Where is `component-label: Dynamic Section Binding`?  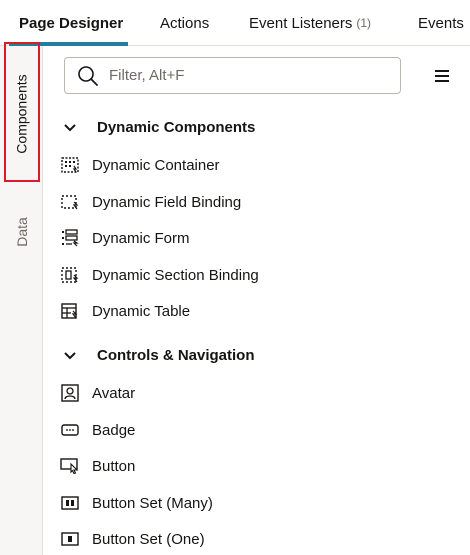 component-label: Dynamic Section Binding is located at coordinates (175, 275).